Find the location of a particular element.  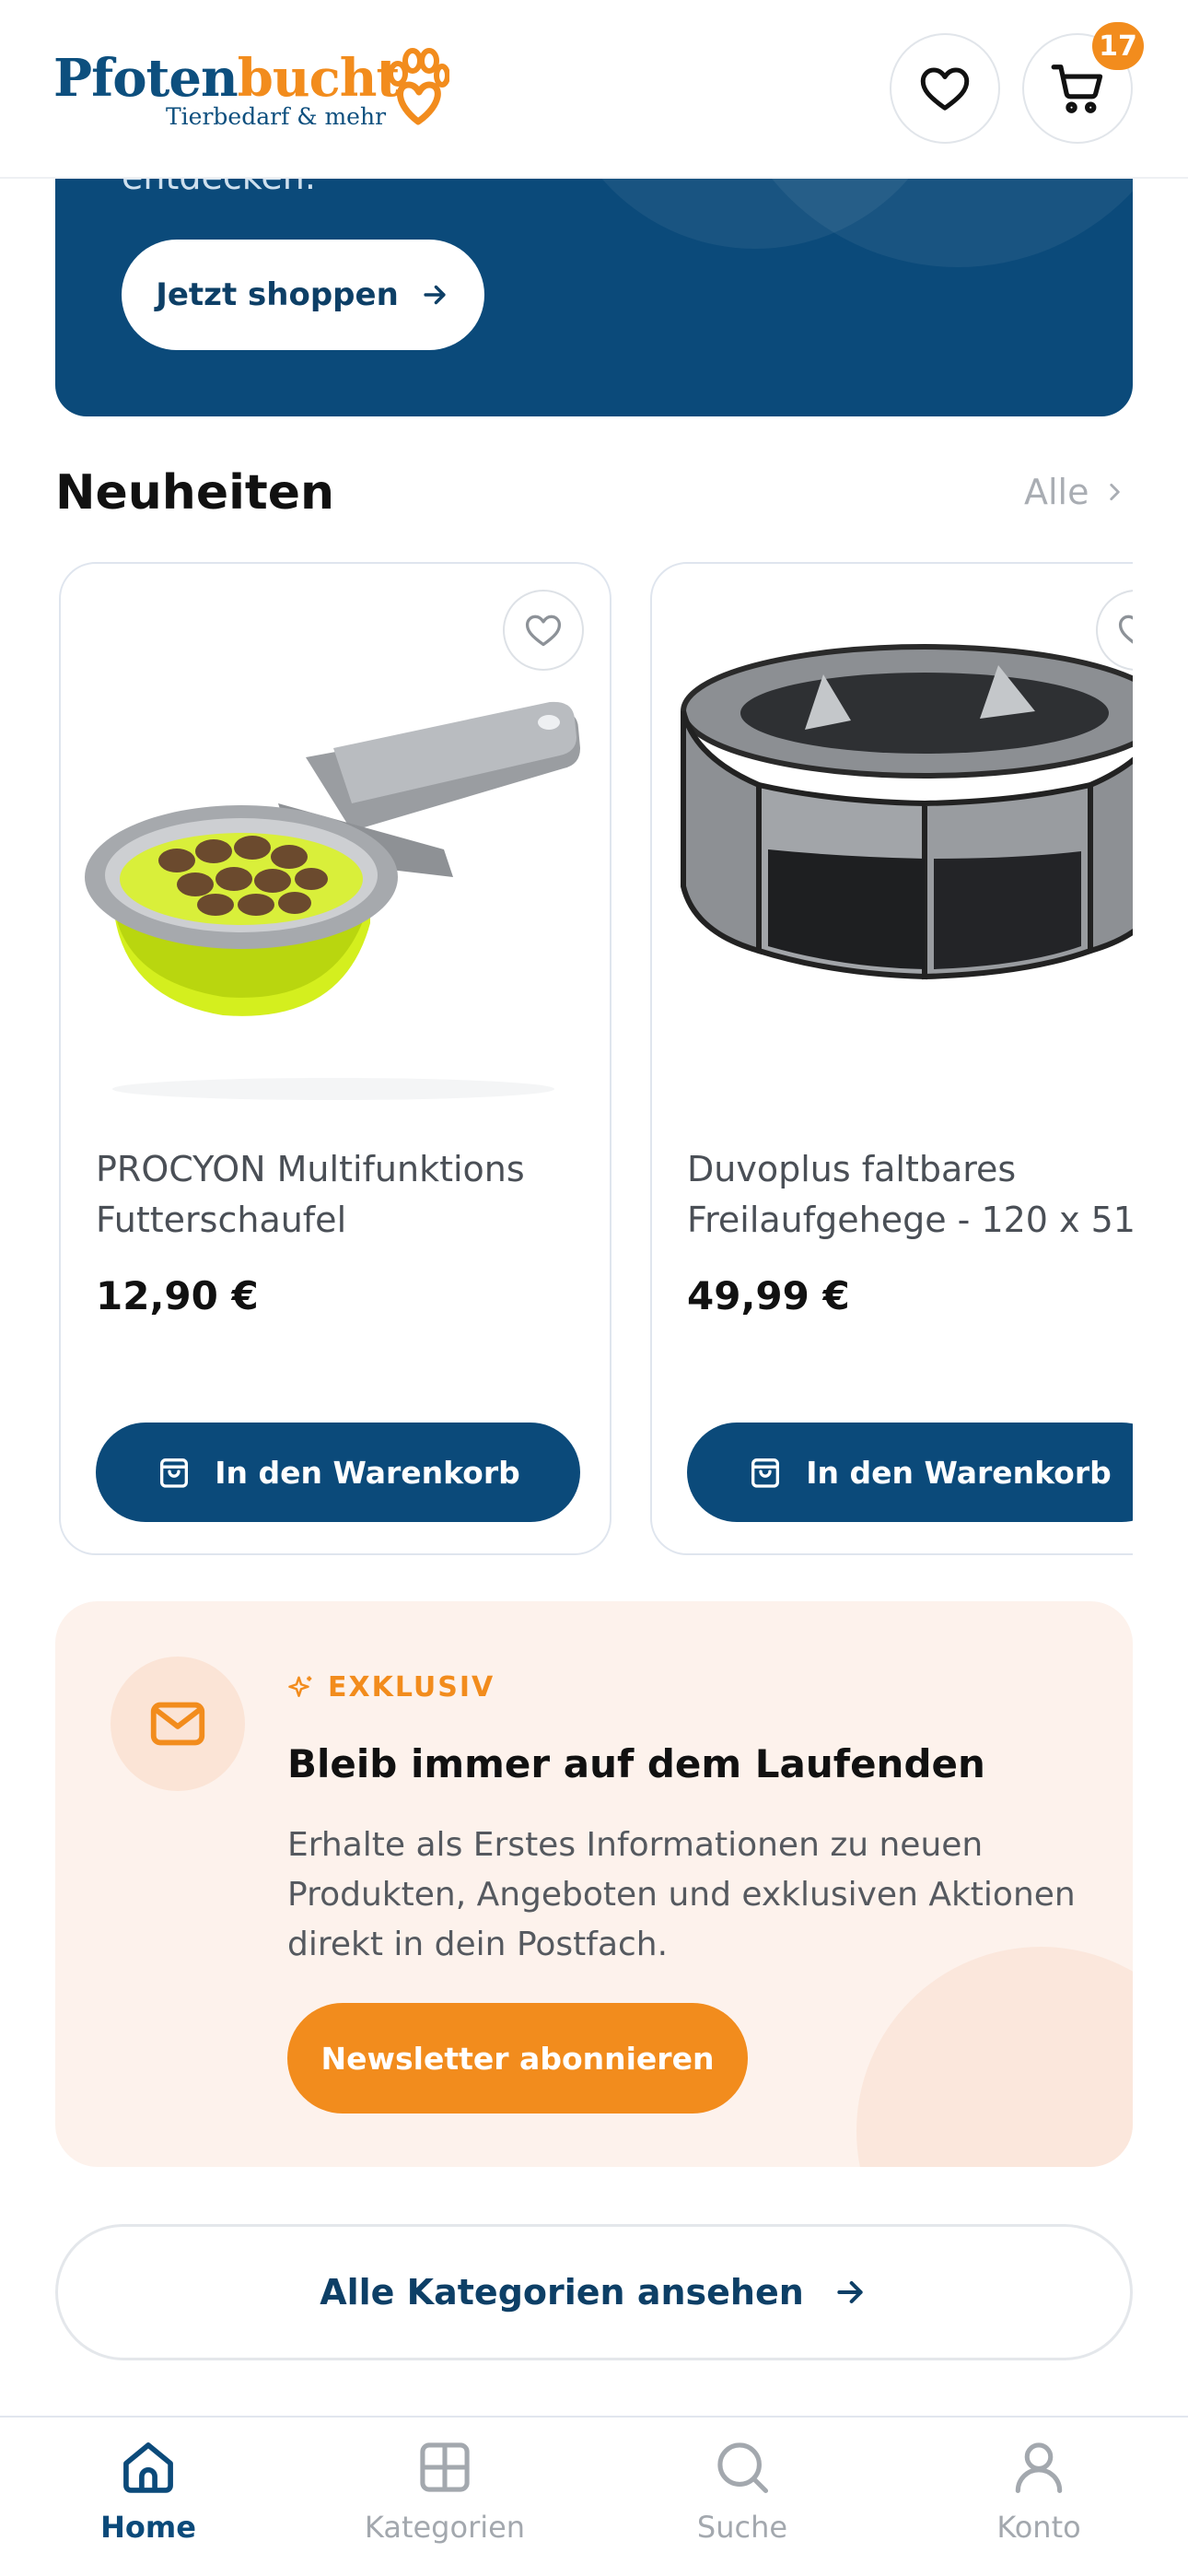

mail-icon-circle is located at coordinates (178, 1724).